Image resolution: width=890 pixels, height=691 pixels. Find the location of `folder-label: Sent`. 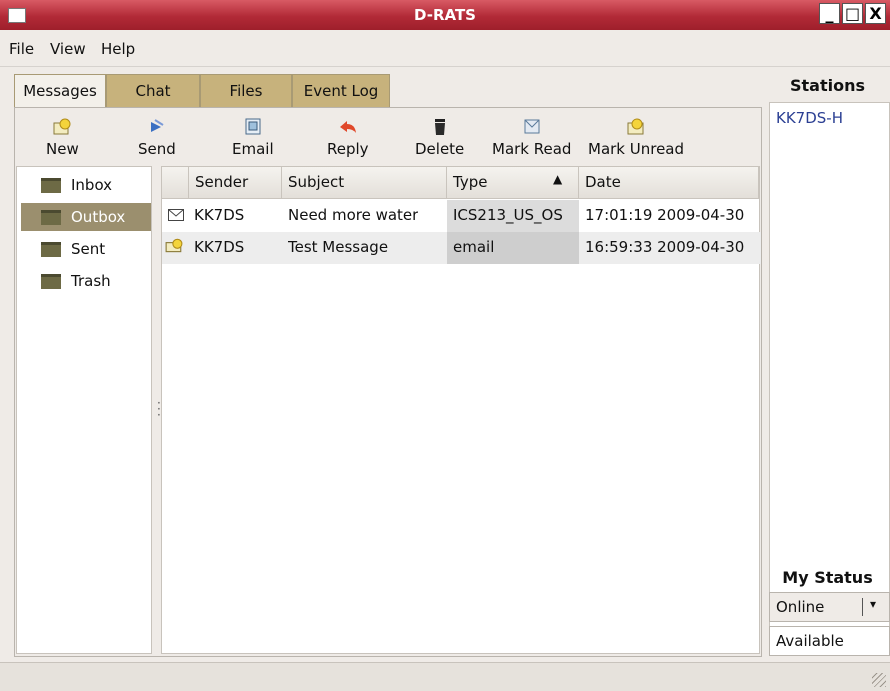

folder-label: Sent is located at coordinates (88, 249).